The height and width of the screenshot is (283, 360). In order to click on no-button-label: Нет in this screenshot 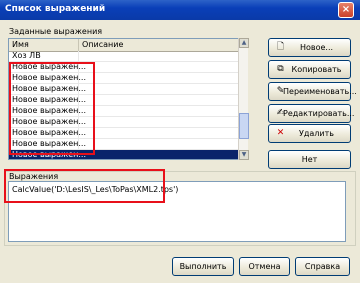, I will do `click(309, 159)`.